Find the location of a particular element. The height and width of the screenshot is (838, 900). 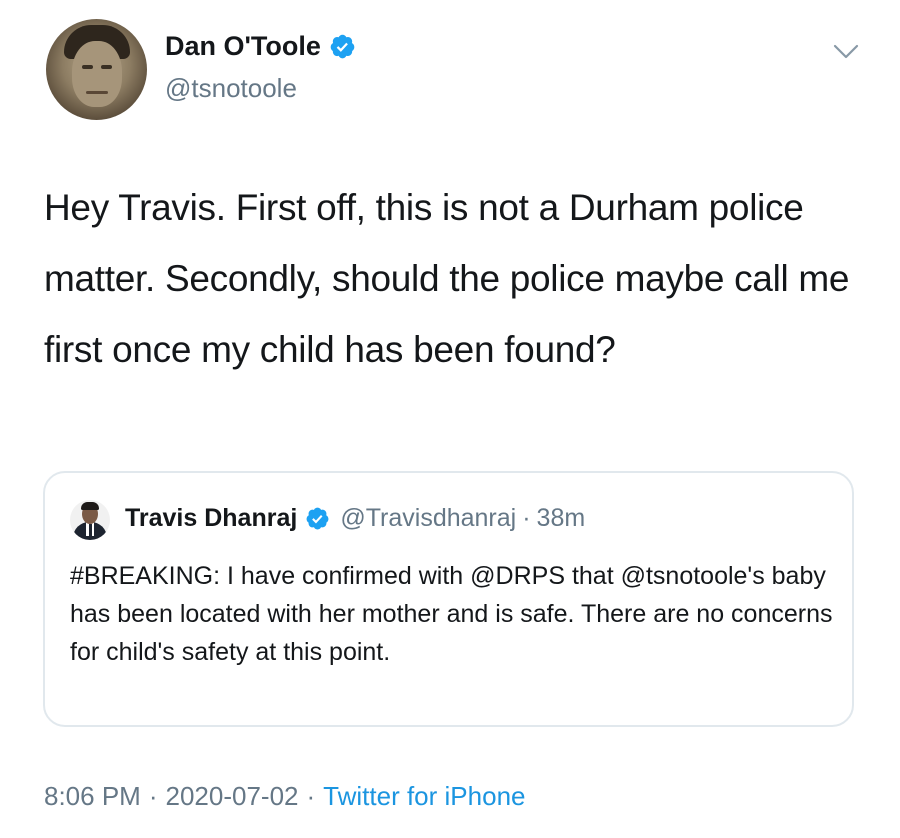

author-display-name: Dan O'Toole is located at coordinates (243, 46).